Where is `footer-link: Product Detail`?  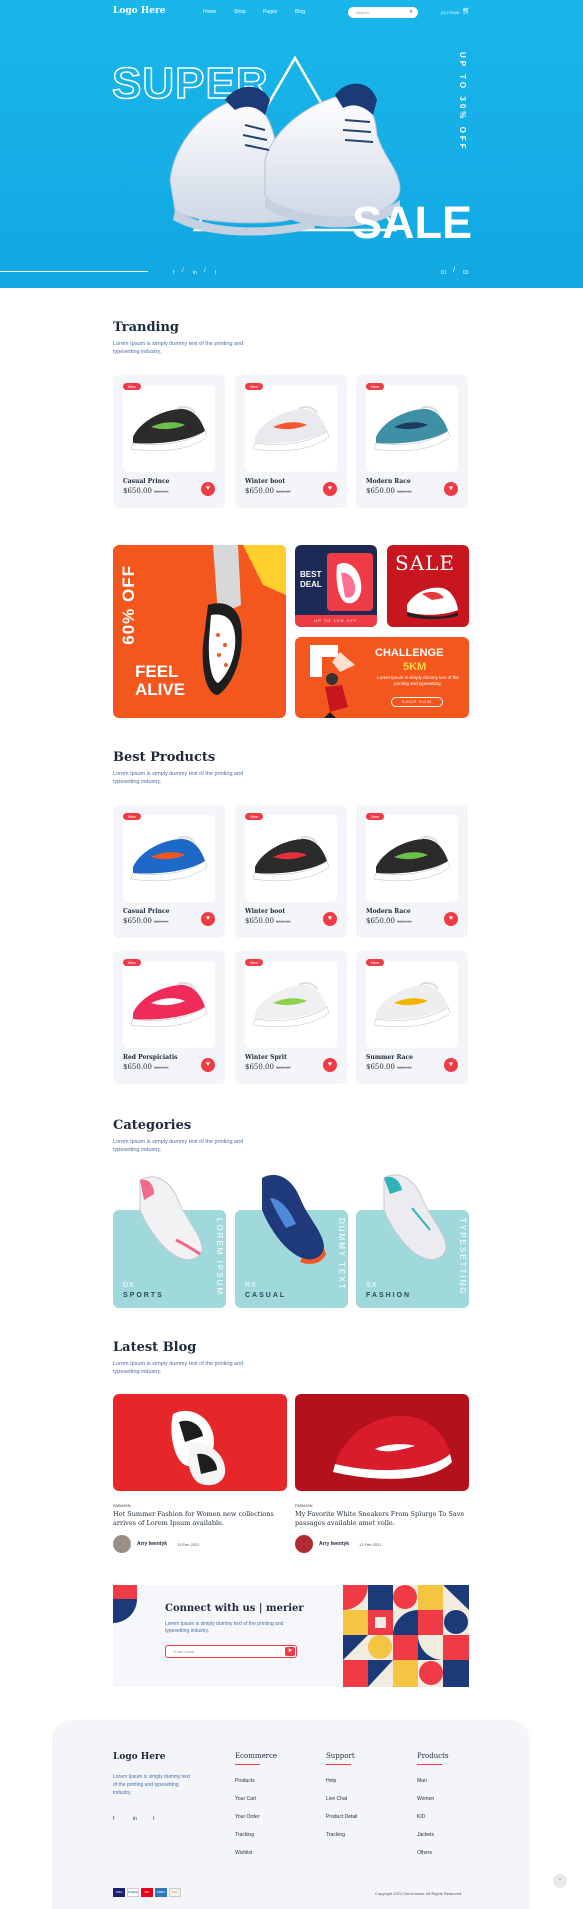
footer-link: Product Detail is located at coordinates (341, 1817).